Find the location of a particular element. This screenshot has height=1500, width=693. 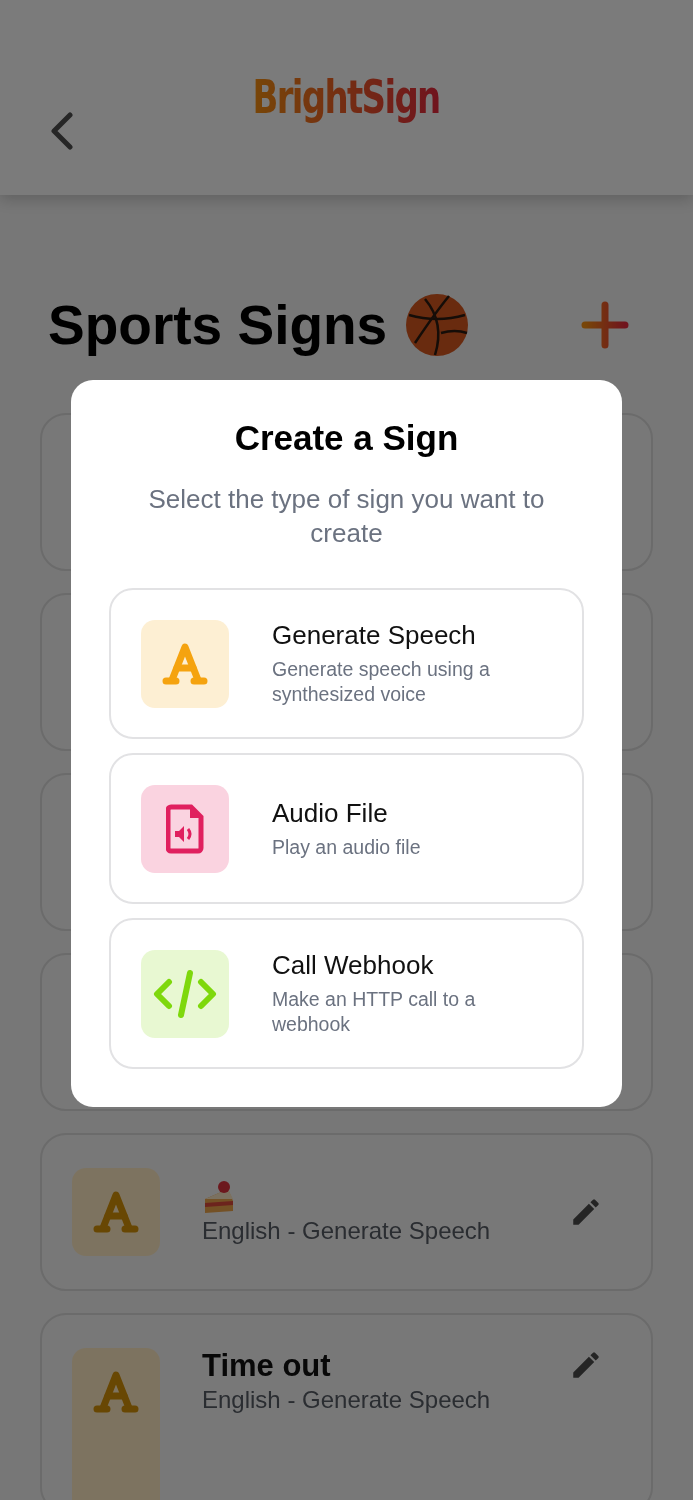

option-title: Generate Speech is located at coordinates (374, 635).